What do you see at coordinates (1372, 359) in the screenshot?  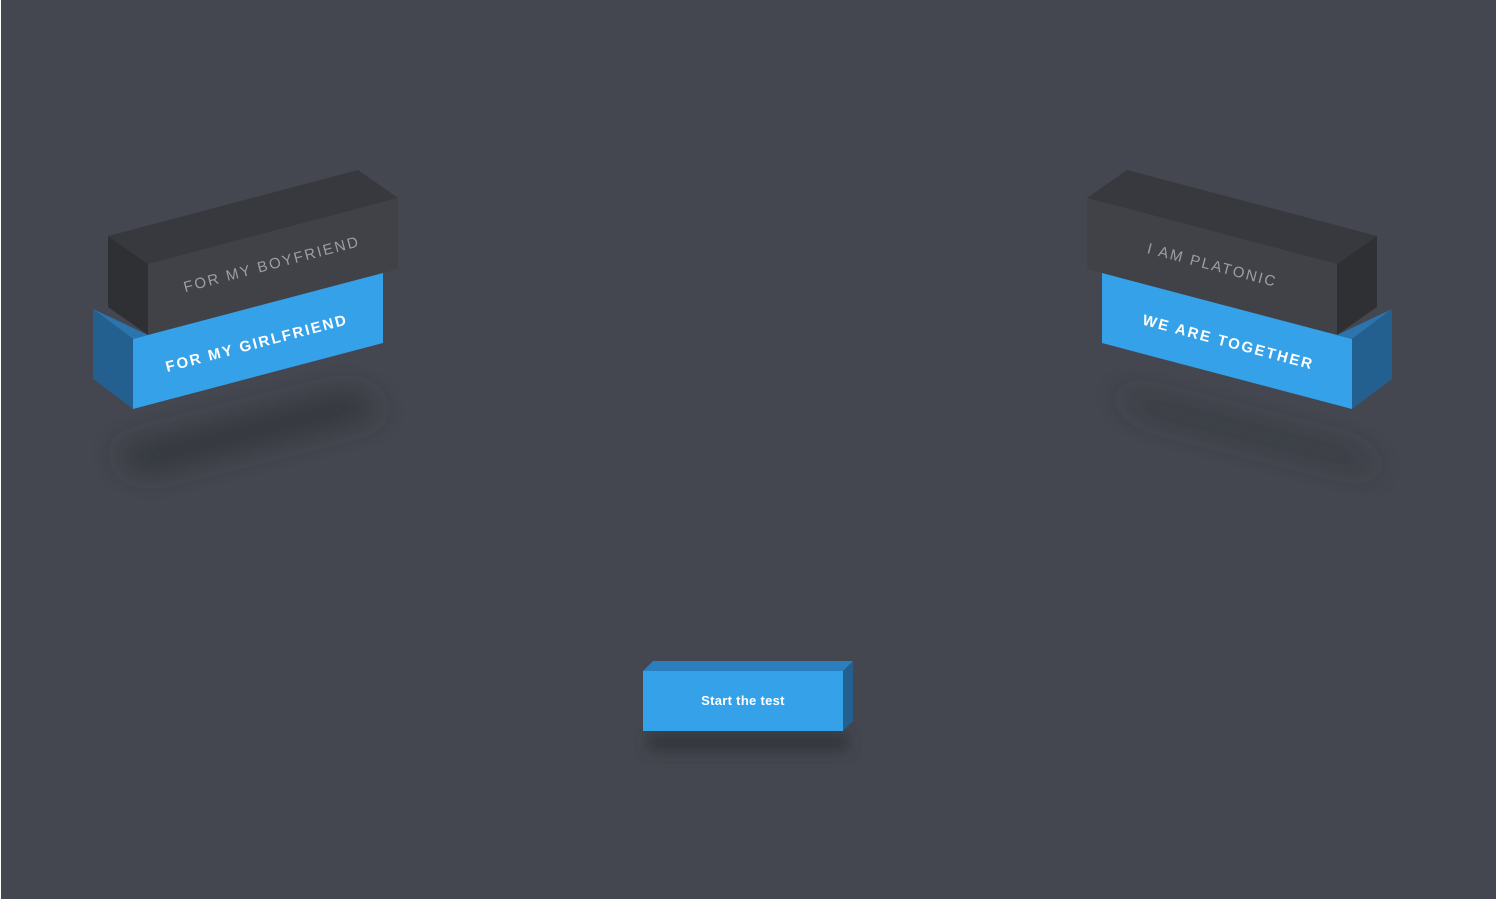 I see `together-block-side` at bounding box center [1372, 359].